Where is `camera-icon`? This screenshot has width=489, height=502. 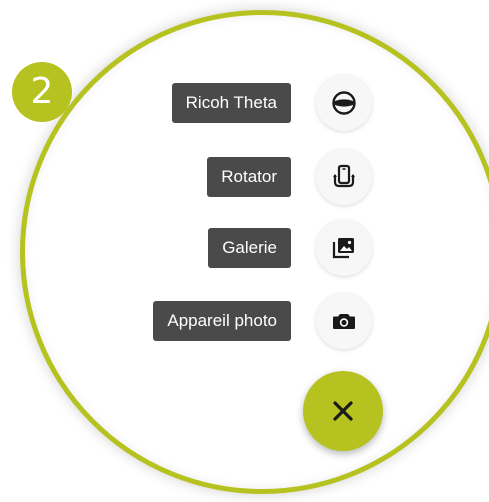
camera-icon is located at coordinates (344, 321).